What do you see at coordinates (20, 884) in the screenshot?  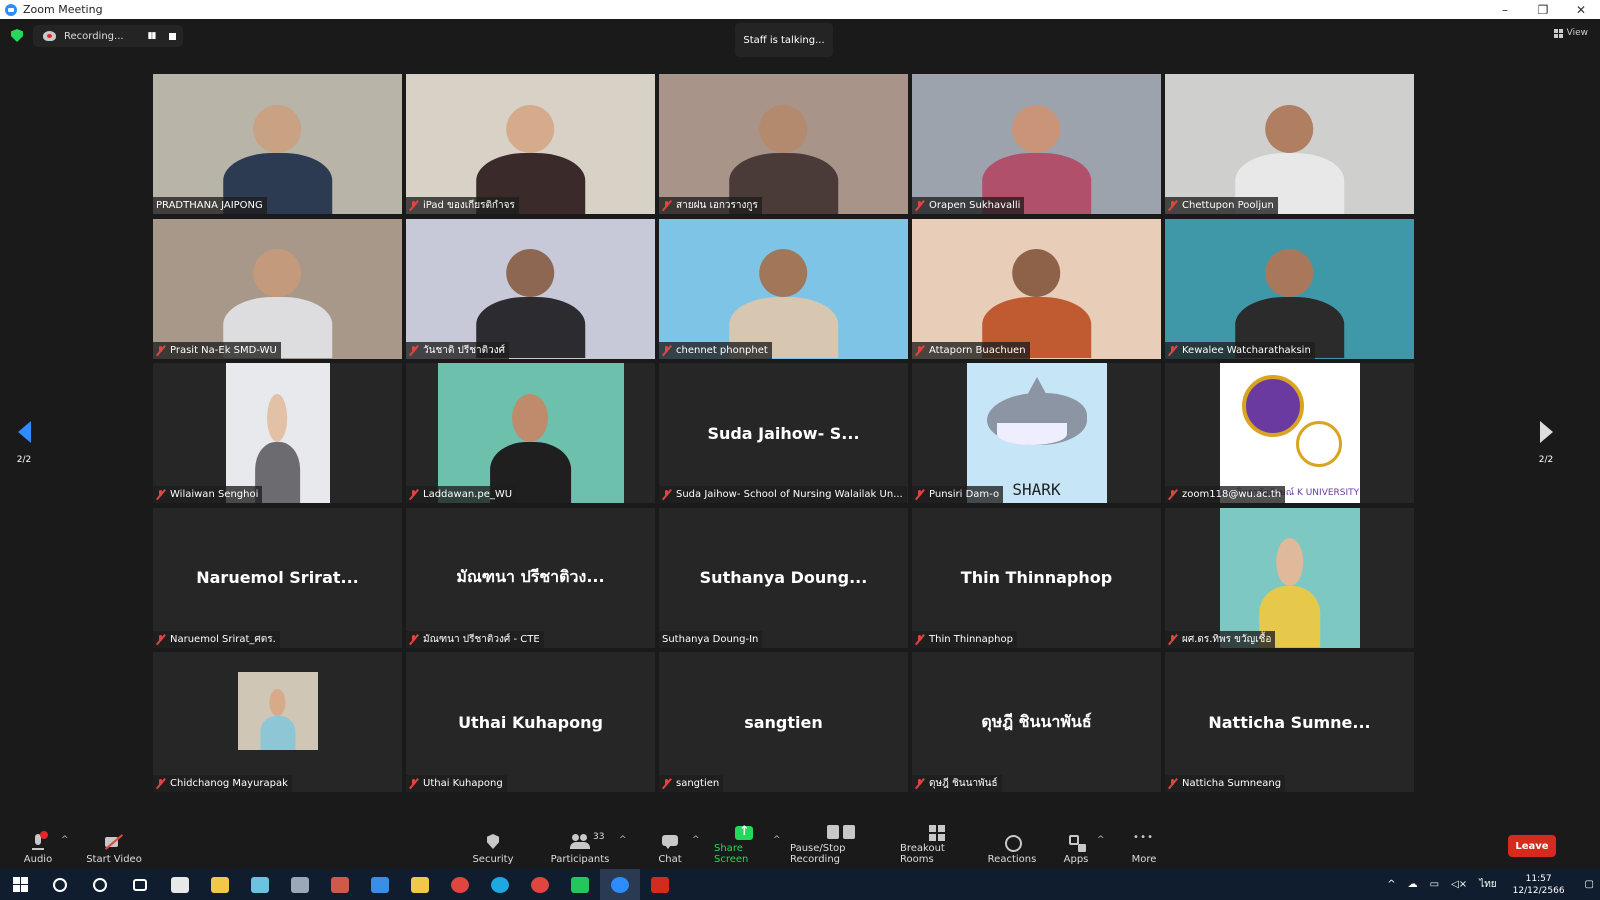 I see `taskbar-start-icon` at bounding box center [20, 884].